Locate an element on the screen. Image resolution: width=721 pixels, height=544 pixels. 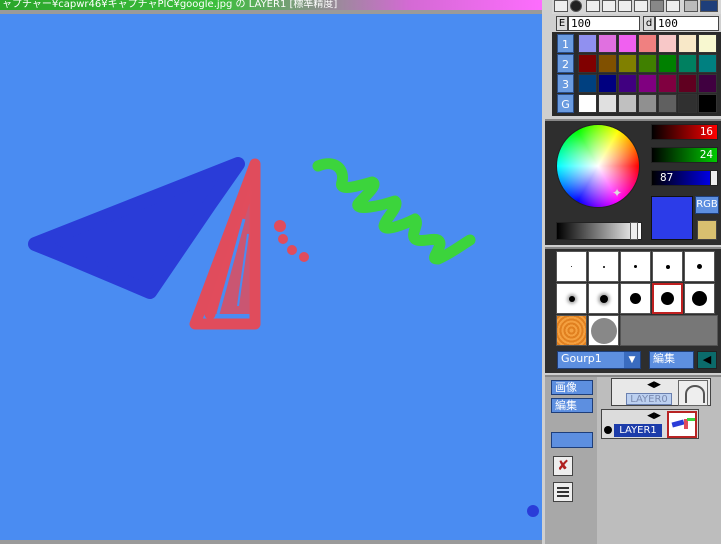
current-color-swatch is located at coordinates (672, 218).